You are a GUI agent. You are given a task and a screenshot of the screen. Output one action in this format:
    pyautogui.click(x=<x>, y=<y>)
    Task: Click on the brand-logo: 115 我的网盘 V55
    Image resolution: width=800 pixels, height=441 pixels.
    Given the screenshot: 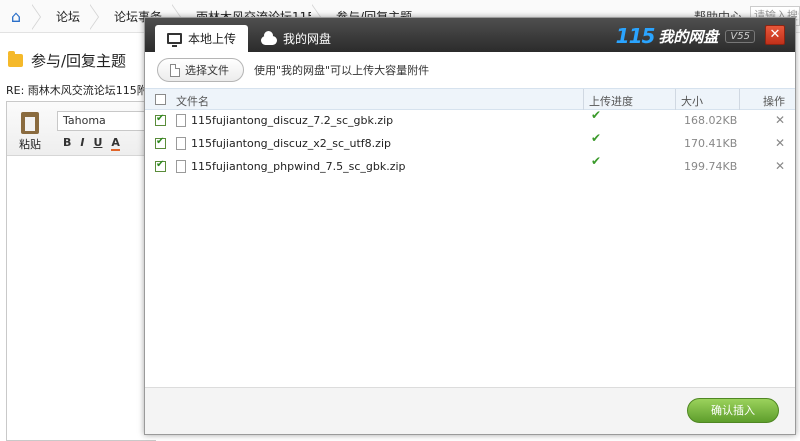 What is the action you would take?
    pyautogui.click(x=685, y=36)
    